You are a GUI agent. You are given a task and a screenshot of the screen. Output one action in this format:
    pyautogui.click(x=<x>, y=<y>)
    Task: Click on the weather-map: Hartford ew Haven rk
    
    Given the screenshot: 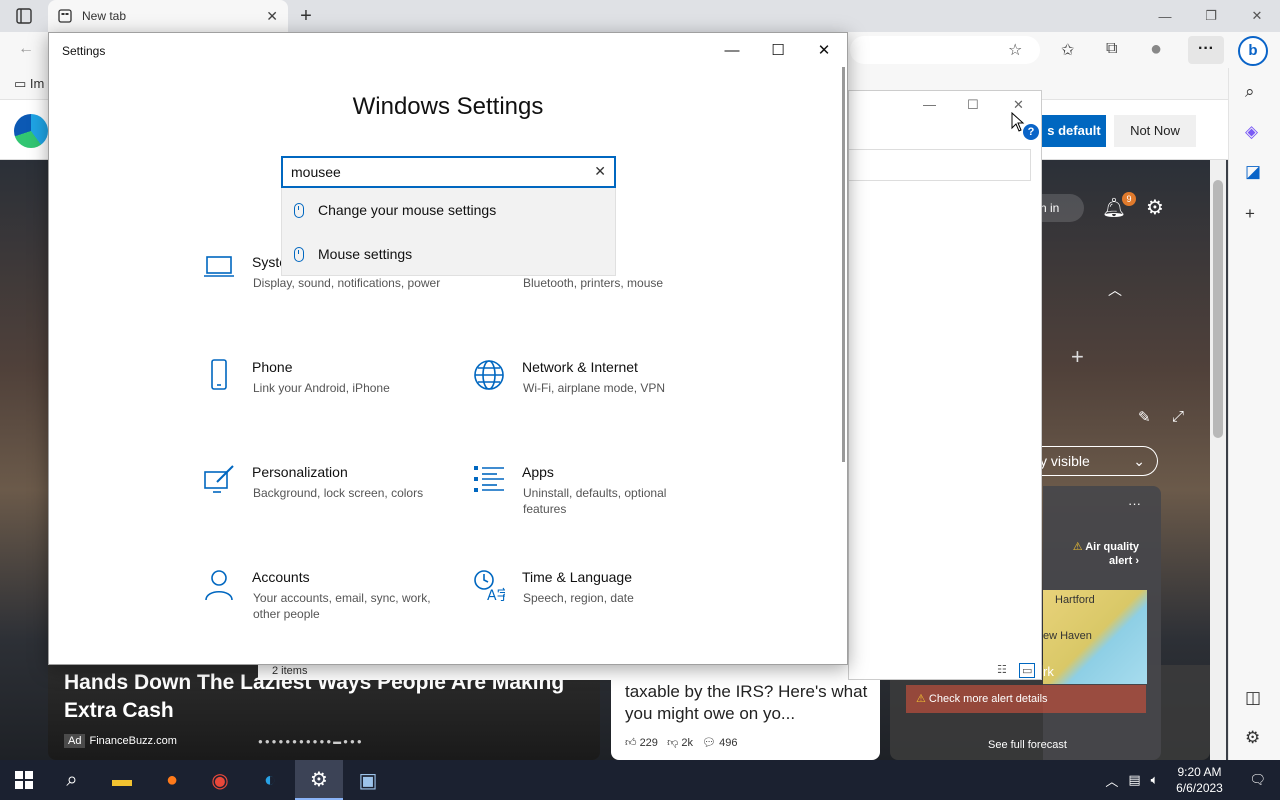 What is the action you would take?
    pyautogui.click(x=1095, y=637)
    